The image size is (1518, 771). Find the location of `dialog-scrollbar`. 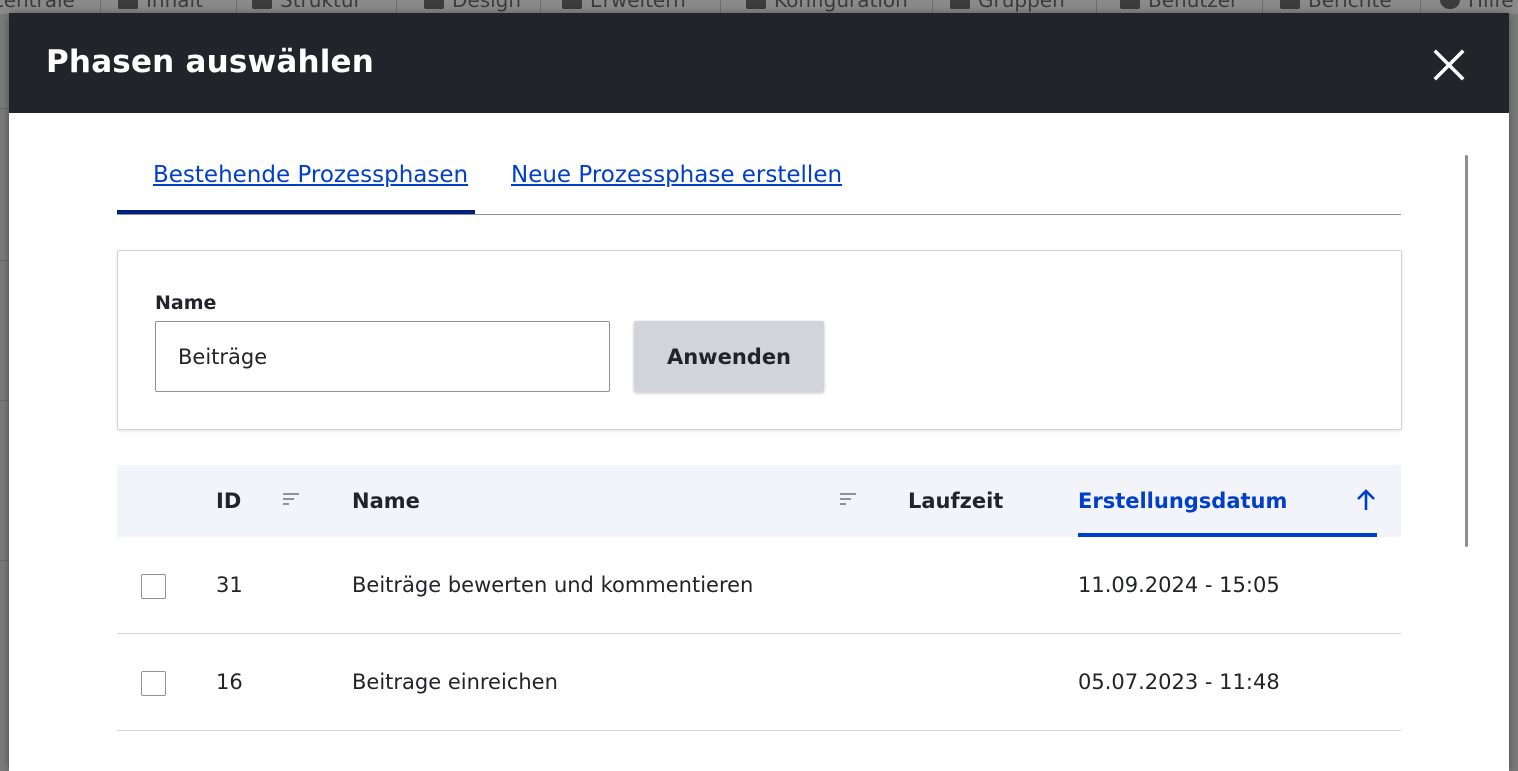

dialog-scrollbar is located at coordinates (1466, 351).